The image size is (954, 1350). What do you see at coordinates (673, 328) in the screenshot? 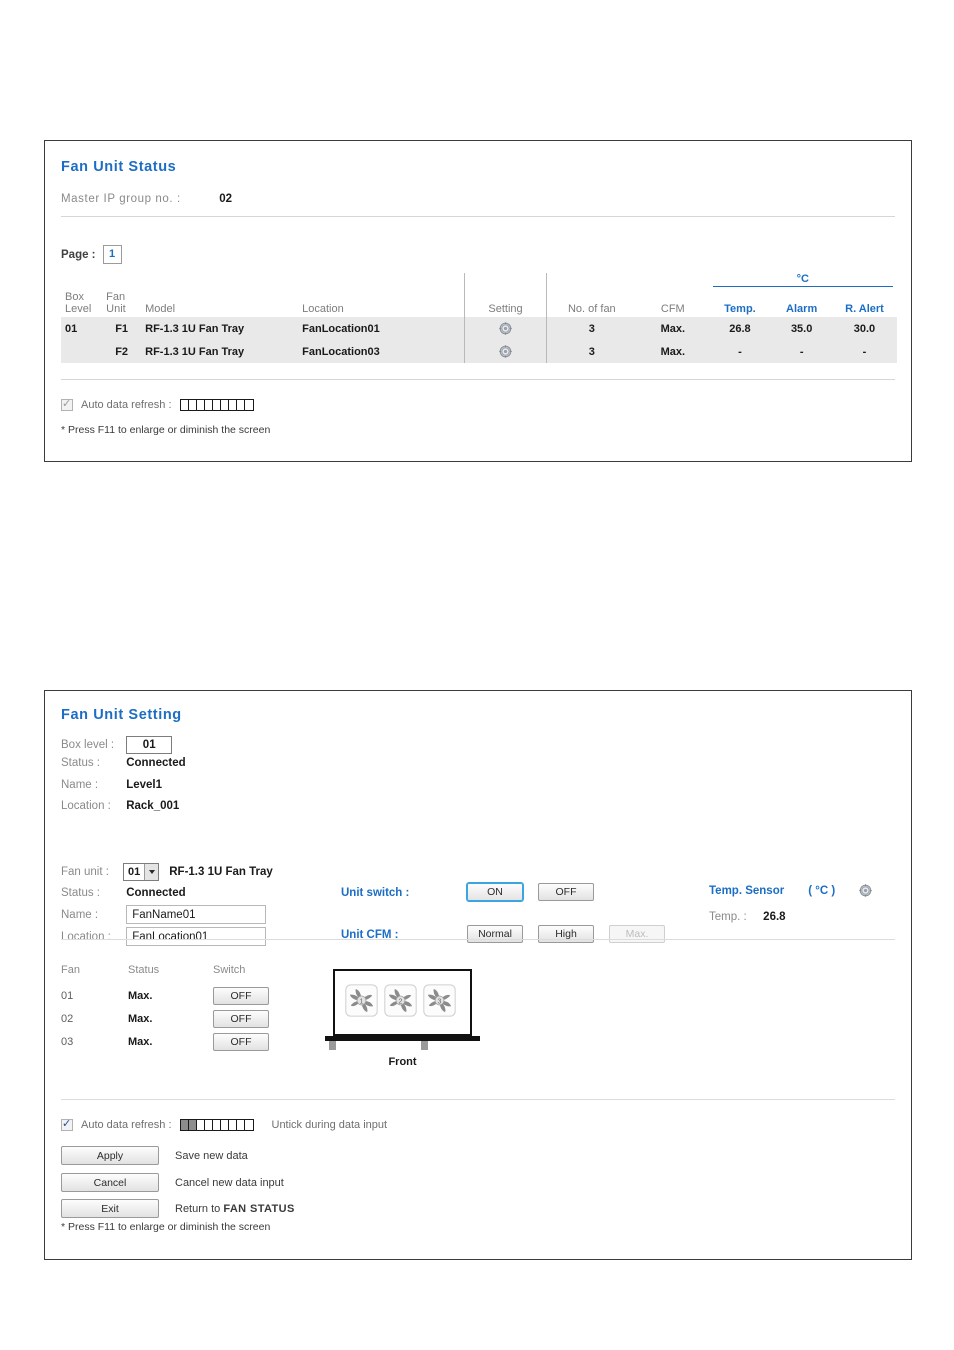
I see `cell-cfm: Max.` at bounding box center [673, 328].